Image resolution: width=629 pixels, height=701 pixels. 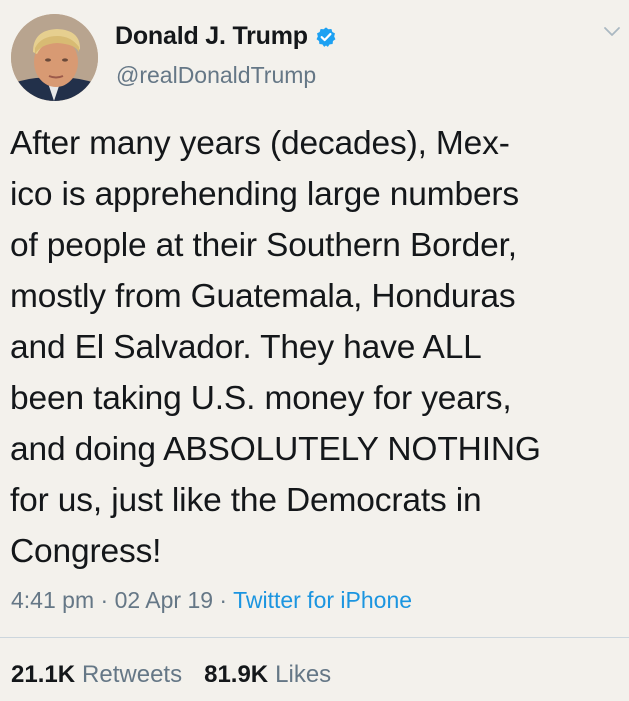 What do you see at coordinates (43, 674) in the screenshot?
I see `retweets-count: 21.1K` at bounding box center [43, 674].